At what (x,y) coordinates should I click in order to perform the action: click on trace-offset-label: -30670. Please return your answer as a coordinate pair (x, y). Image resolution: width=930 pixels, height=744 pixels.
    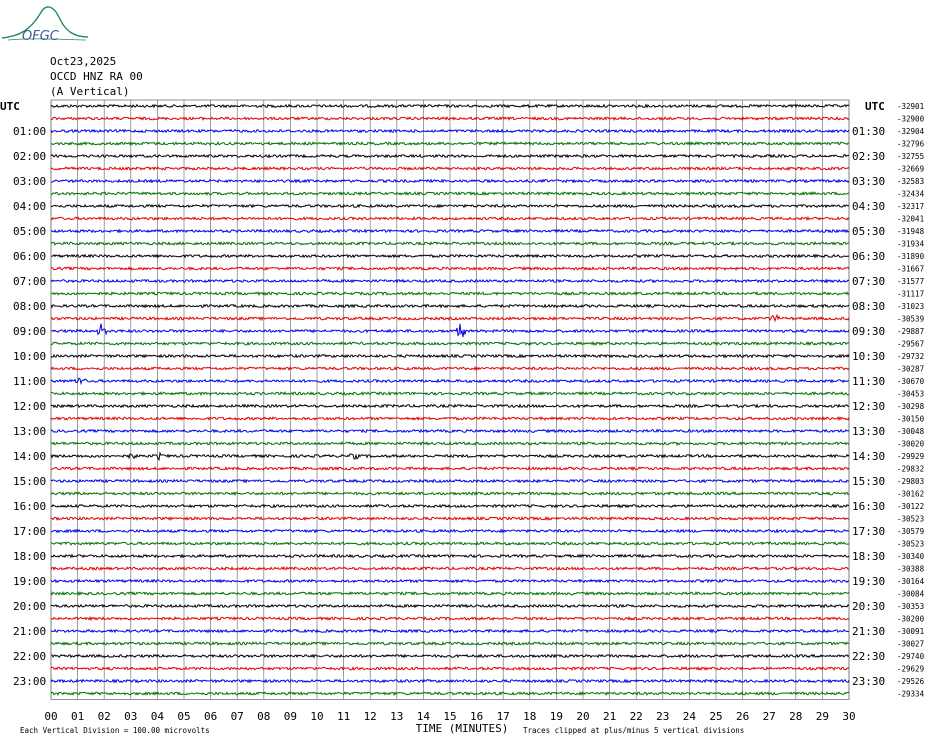
    Looking at the image, I should click on (911, 381).